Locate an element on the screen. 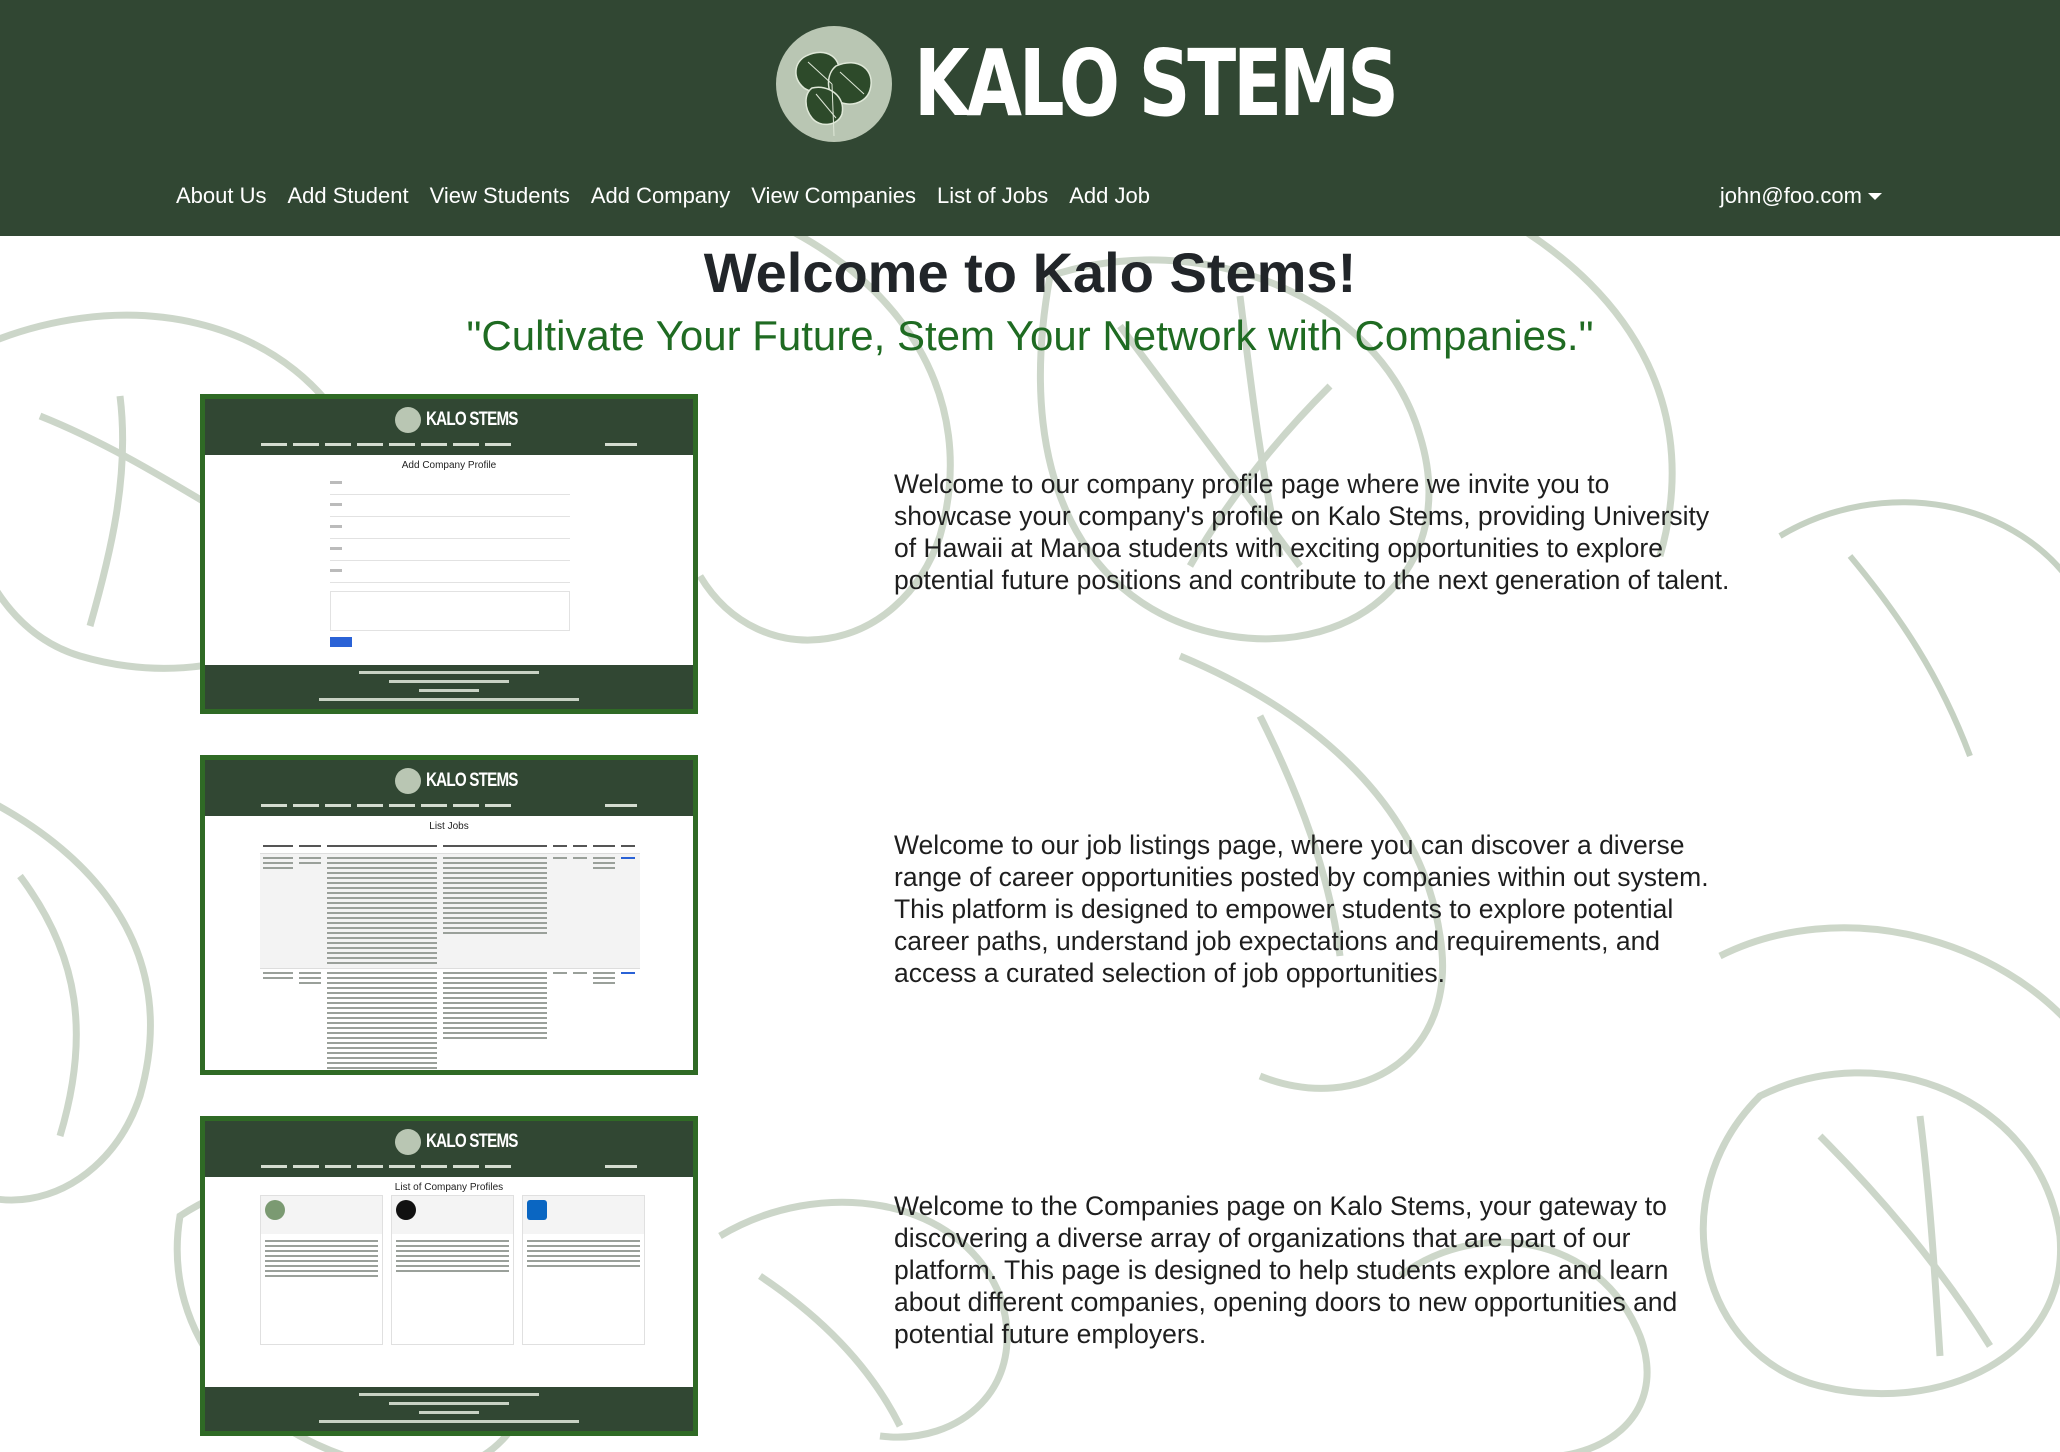 This screenshot has height=1452, width=2060. user-dropdown: john@foo.com is located at coordinates (1801, 196).